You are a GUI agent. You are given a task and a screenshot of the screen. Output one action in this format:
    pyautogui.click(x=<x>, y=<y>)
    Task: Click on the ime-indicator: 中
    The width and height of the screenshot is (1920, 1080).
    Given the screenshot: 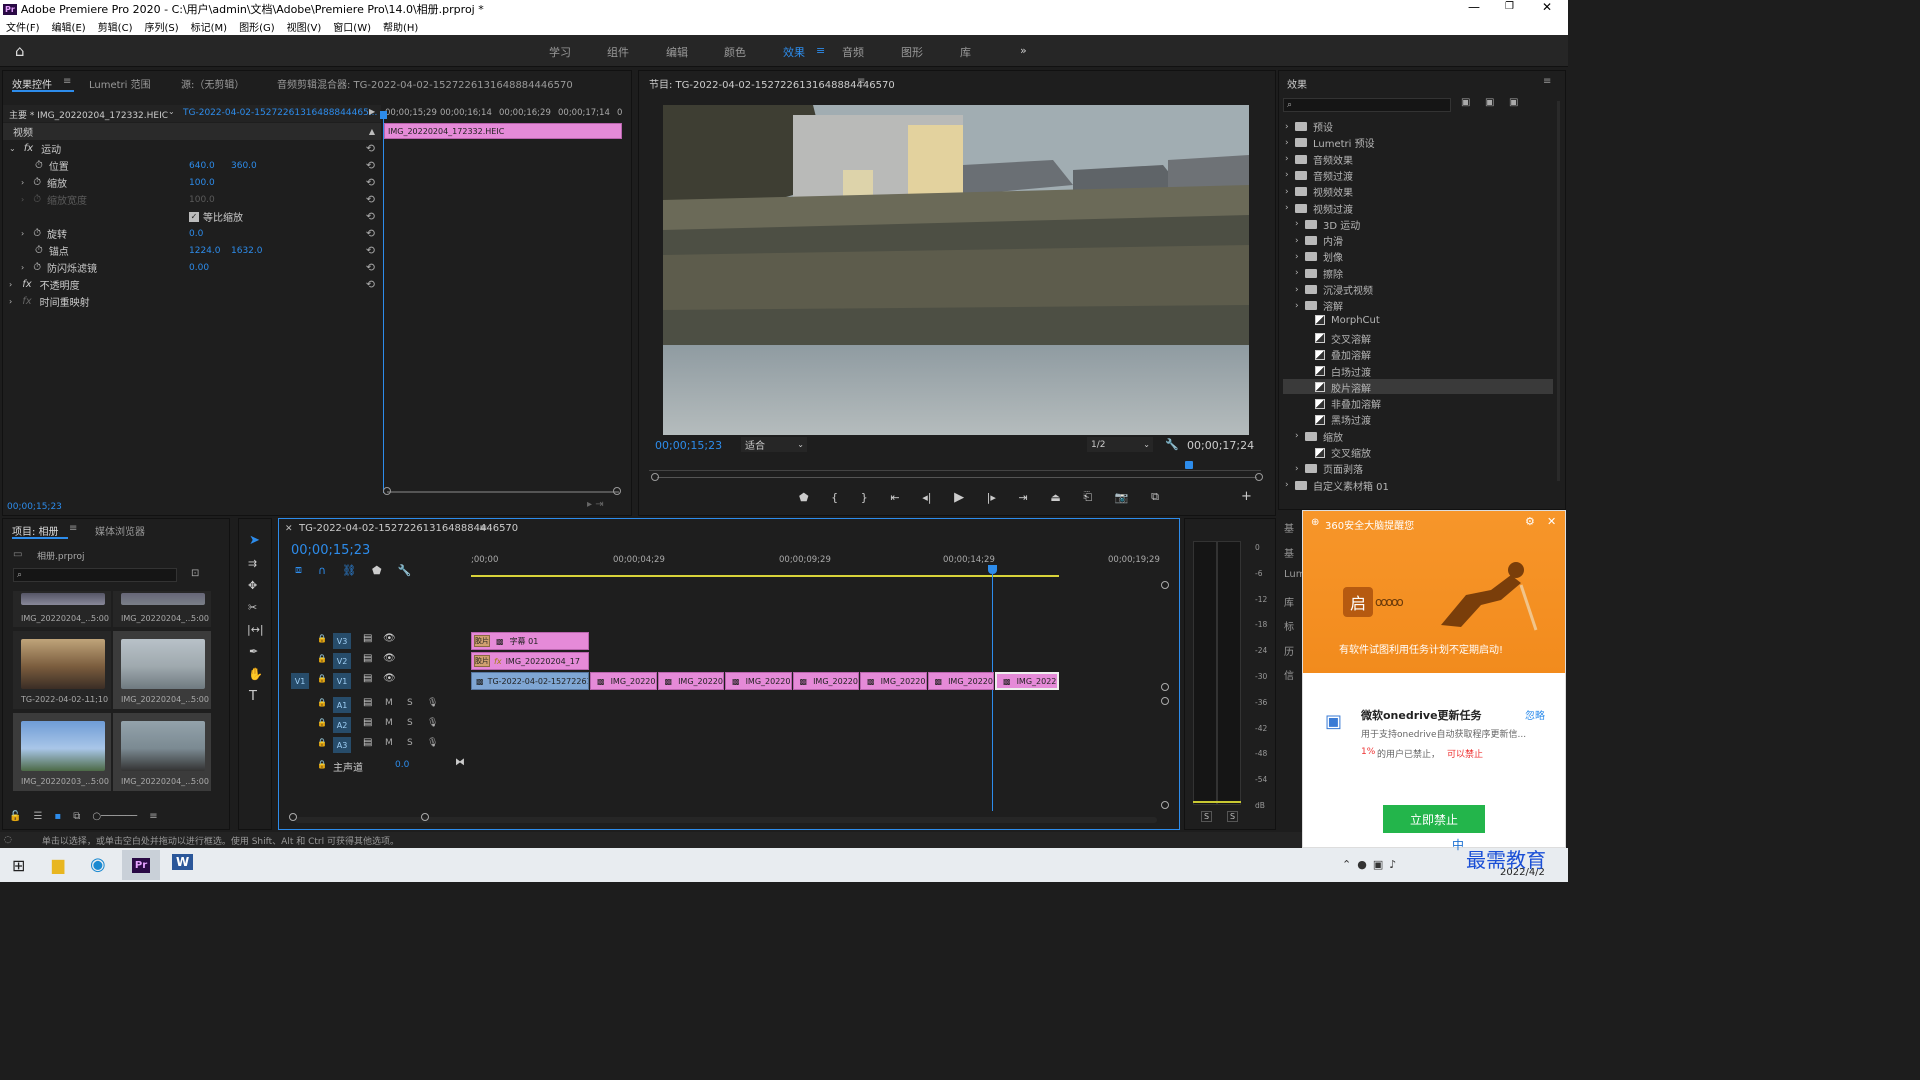 What is the action you would take?
    pyautogui.click(x=1458, y=844)
    